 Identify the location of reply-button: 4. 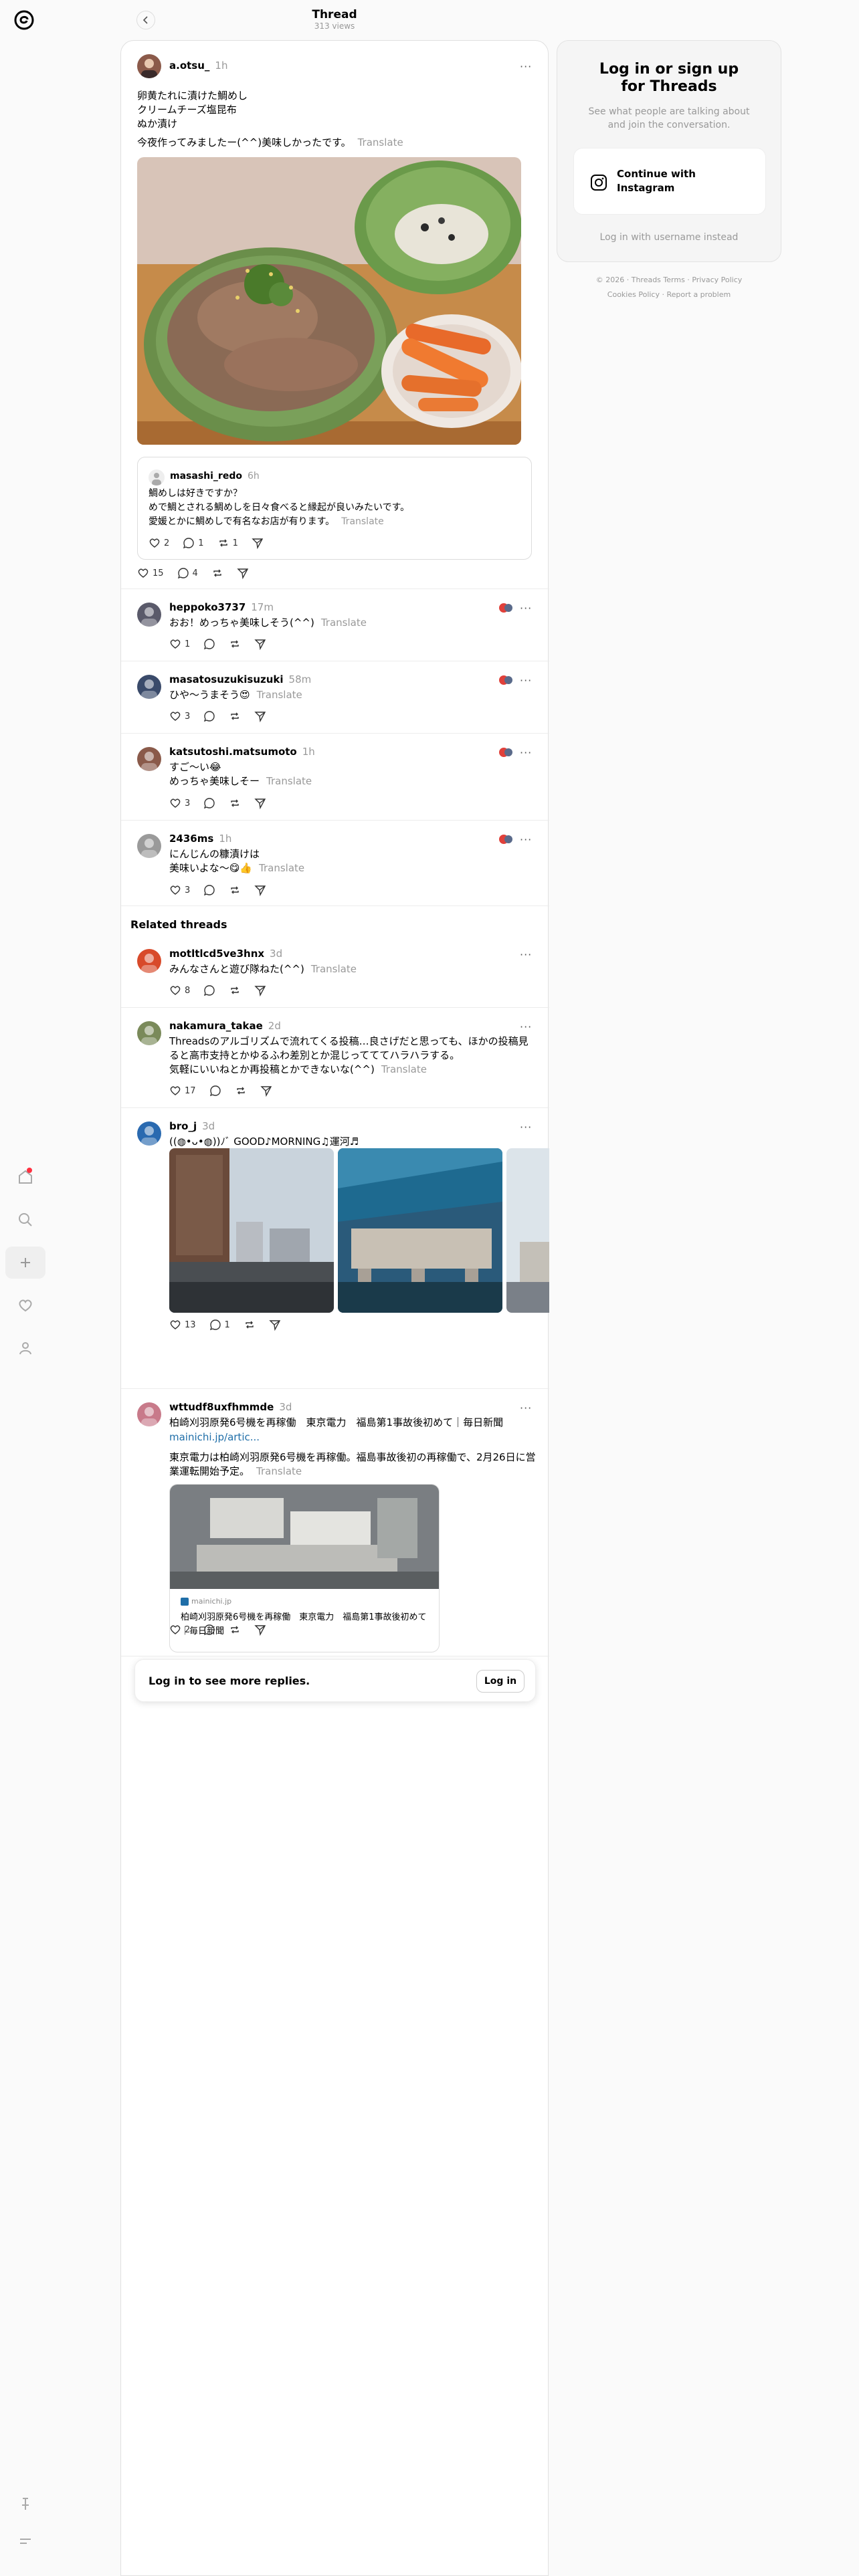
(188, 573).